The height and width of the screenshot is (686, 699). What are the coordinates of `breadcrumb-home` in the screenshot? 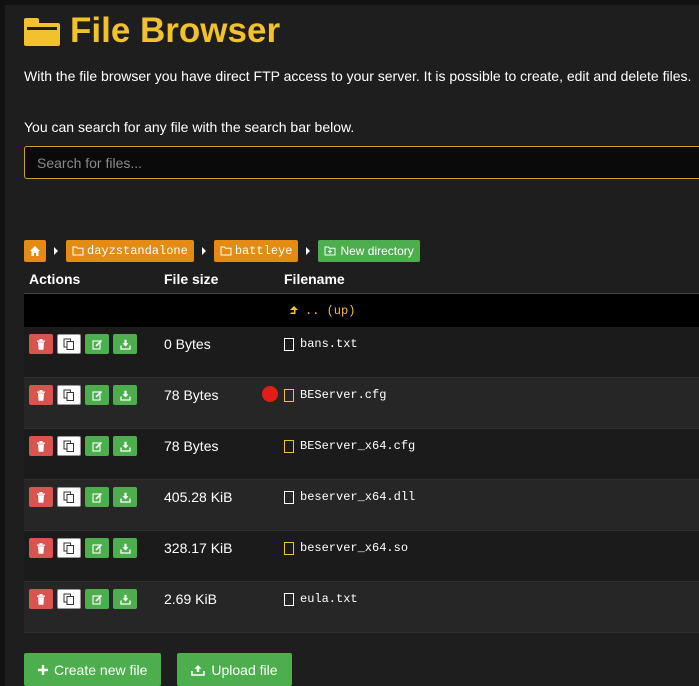 It's located at (35, 251).